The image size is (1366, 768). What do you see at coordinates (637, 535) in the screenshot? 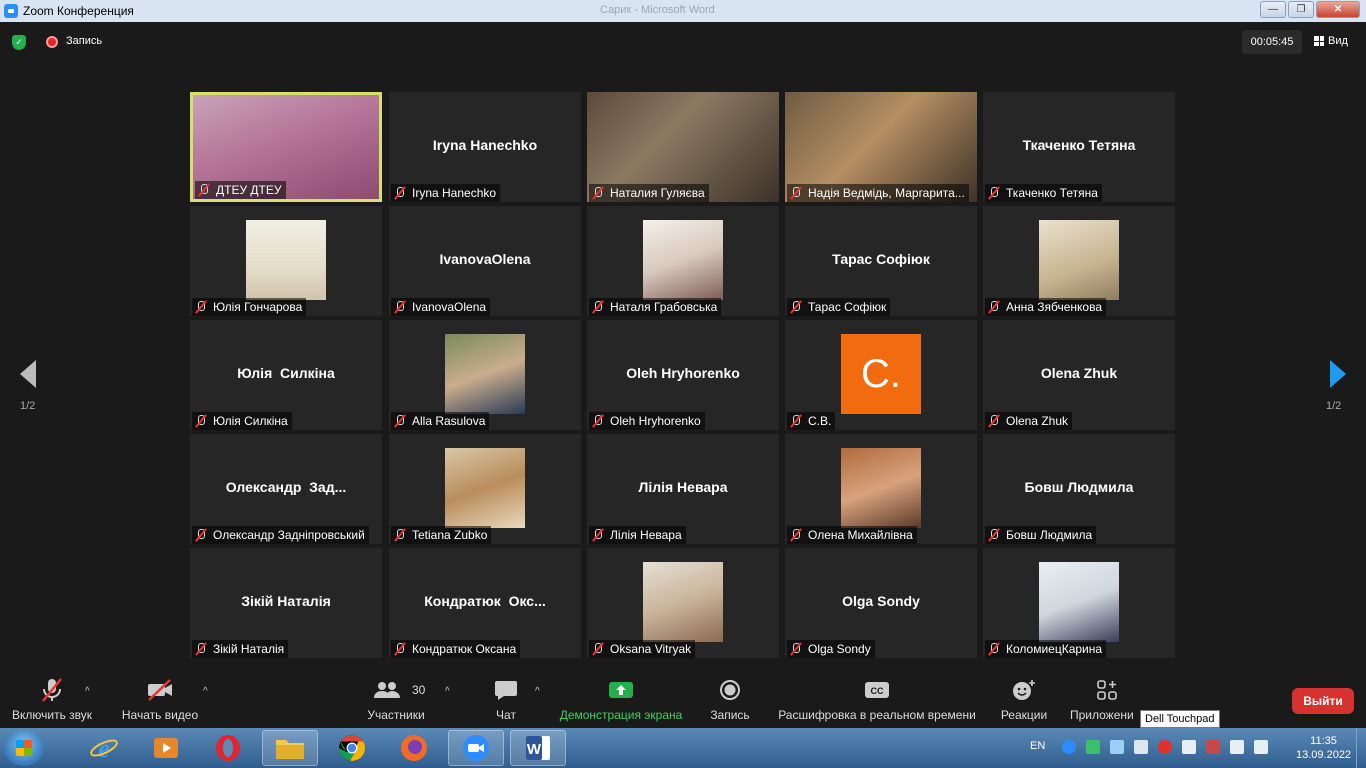
I see `participant-nameplate: Лілія Невара` at bounding box center [637, 535].